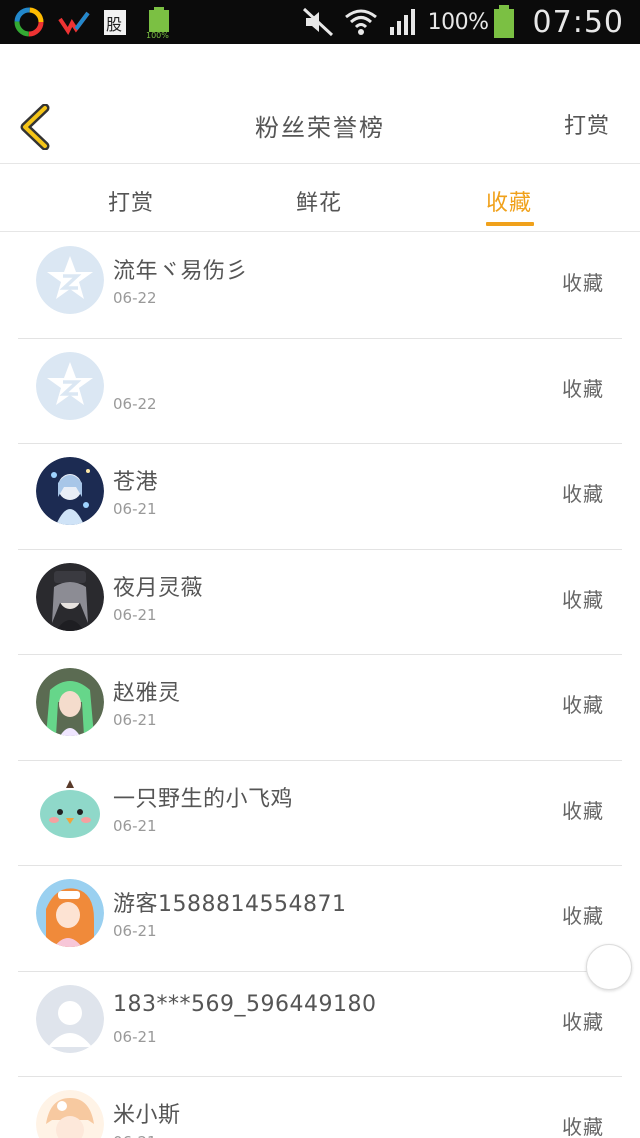  What do you see at coordinates (320, 708) in the screenshot?
I see `list-item: 赵雅灵 06-21 收藏` at bounding box center [320, 708].